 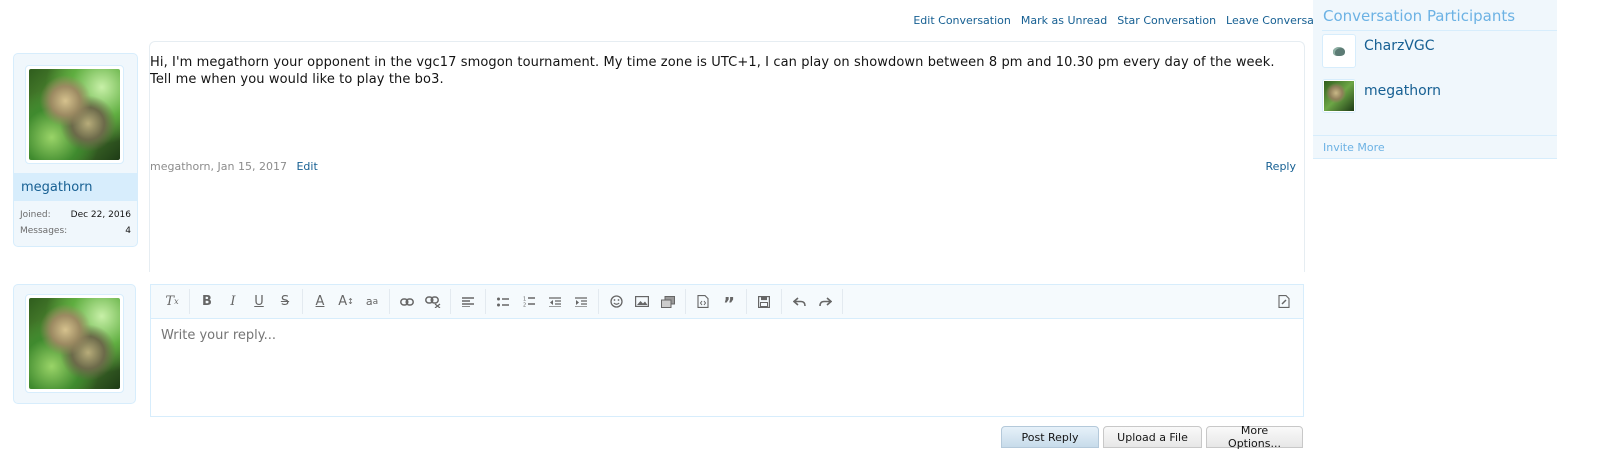 What do you see at coordinates (233, 302) in the screenshot?
I see `italic-icon: I` at bounding box center [233, 302].